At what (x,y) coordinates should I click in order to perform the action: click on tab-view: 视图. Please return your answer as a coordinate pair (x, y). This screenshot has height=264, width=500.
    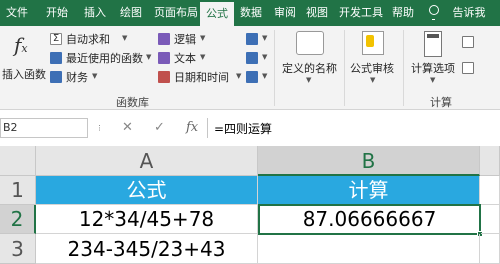
    Looking at the image, I should click on (317, 13).